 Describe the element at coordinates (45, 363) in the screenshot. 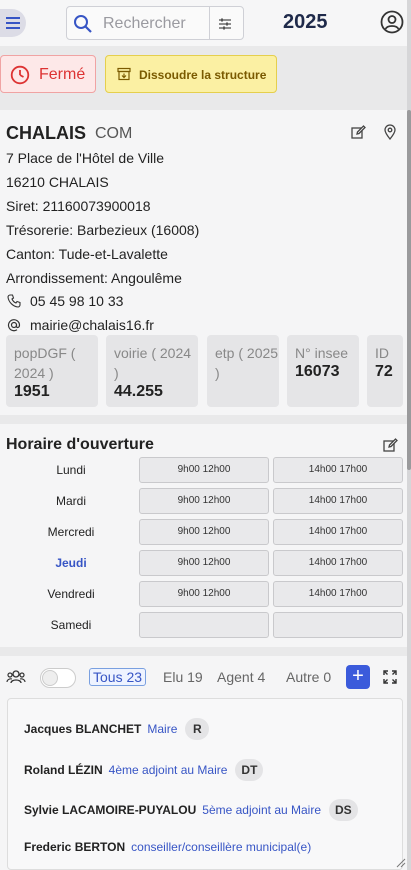

I see `stat-label: popDGF ( 2024 )` at that location.